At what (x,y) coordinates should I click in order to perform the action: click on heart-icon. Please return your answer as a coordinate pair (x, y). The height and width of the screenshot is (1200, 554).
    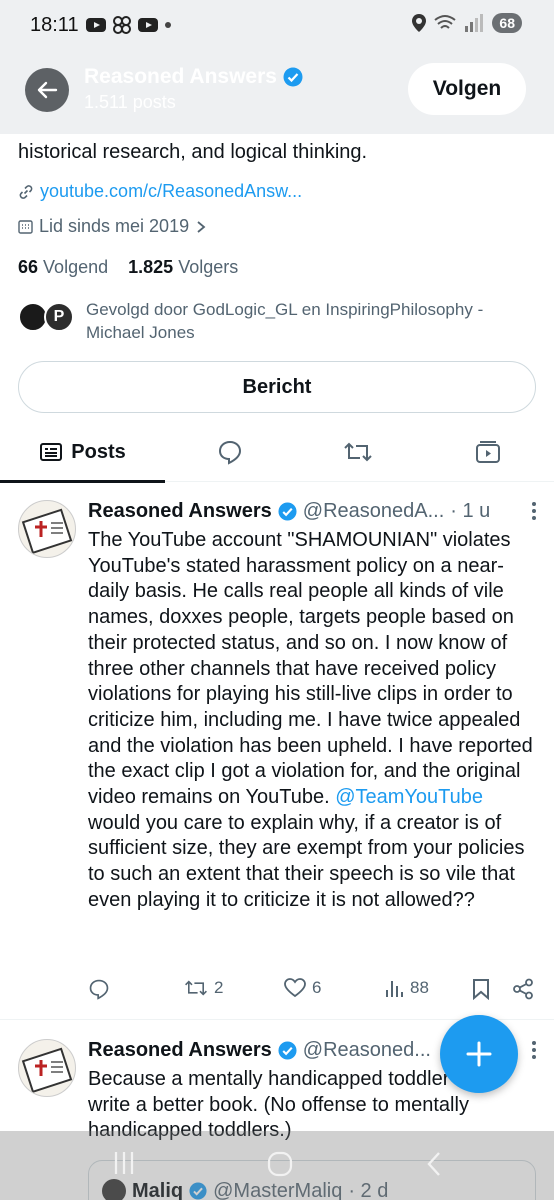
    Looking at the image, I should click on (295, 988).